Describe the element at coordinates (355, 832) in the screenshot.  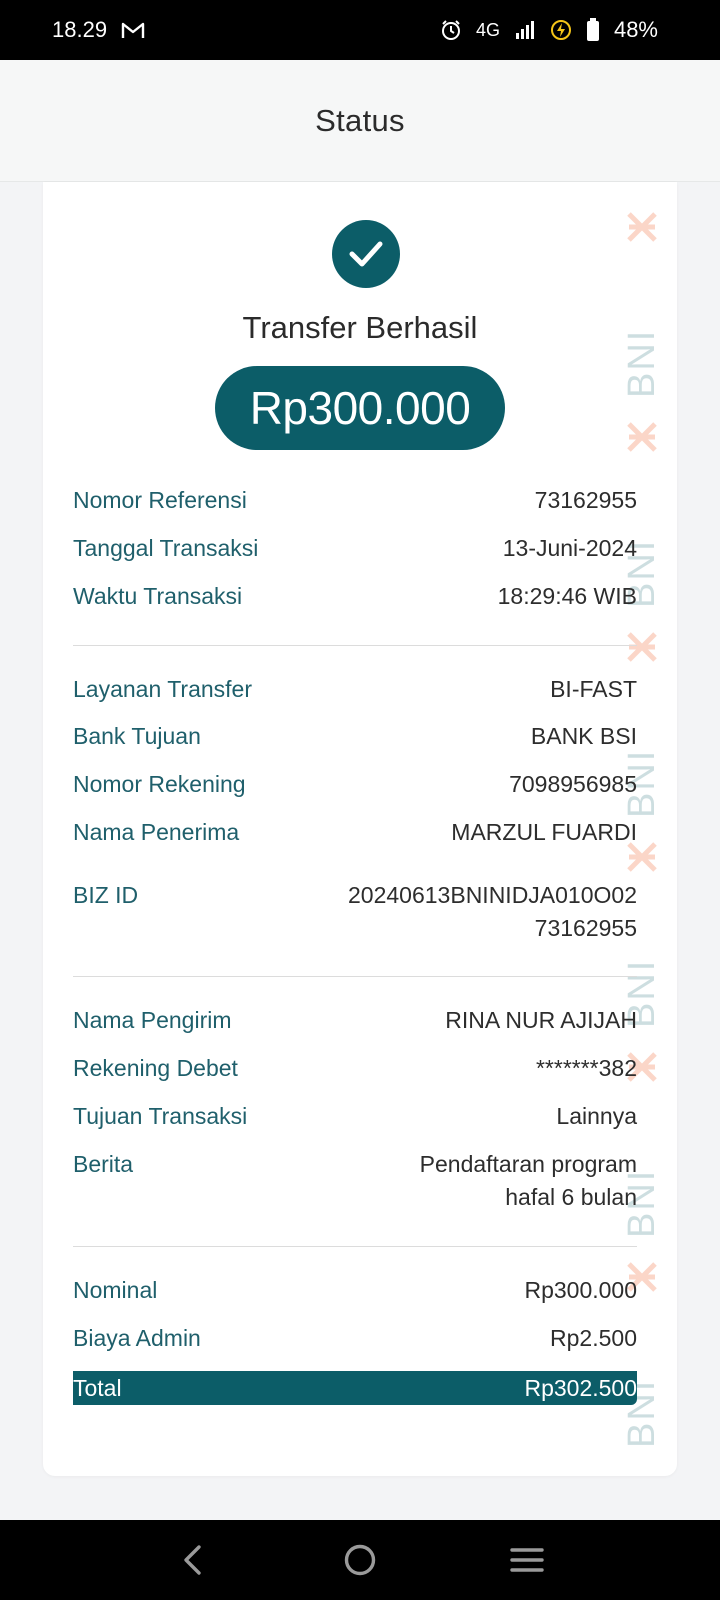
I see `detail-row-recipient: Nama Penerima MARZUL FUARDI` at that location.